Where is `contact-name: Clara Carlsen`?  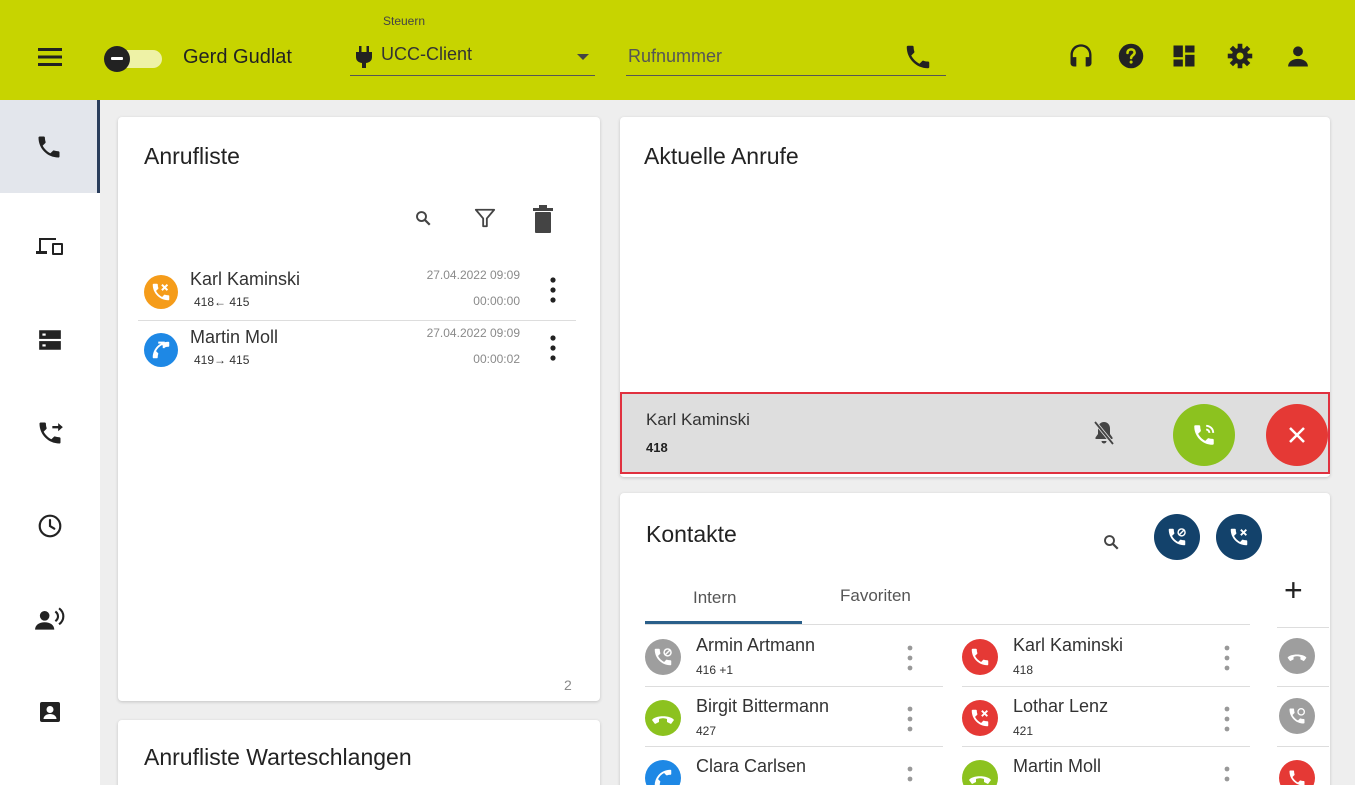 contact-name: Clara Carlsen is located at coordinates (751, 766).